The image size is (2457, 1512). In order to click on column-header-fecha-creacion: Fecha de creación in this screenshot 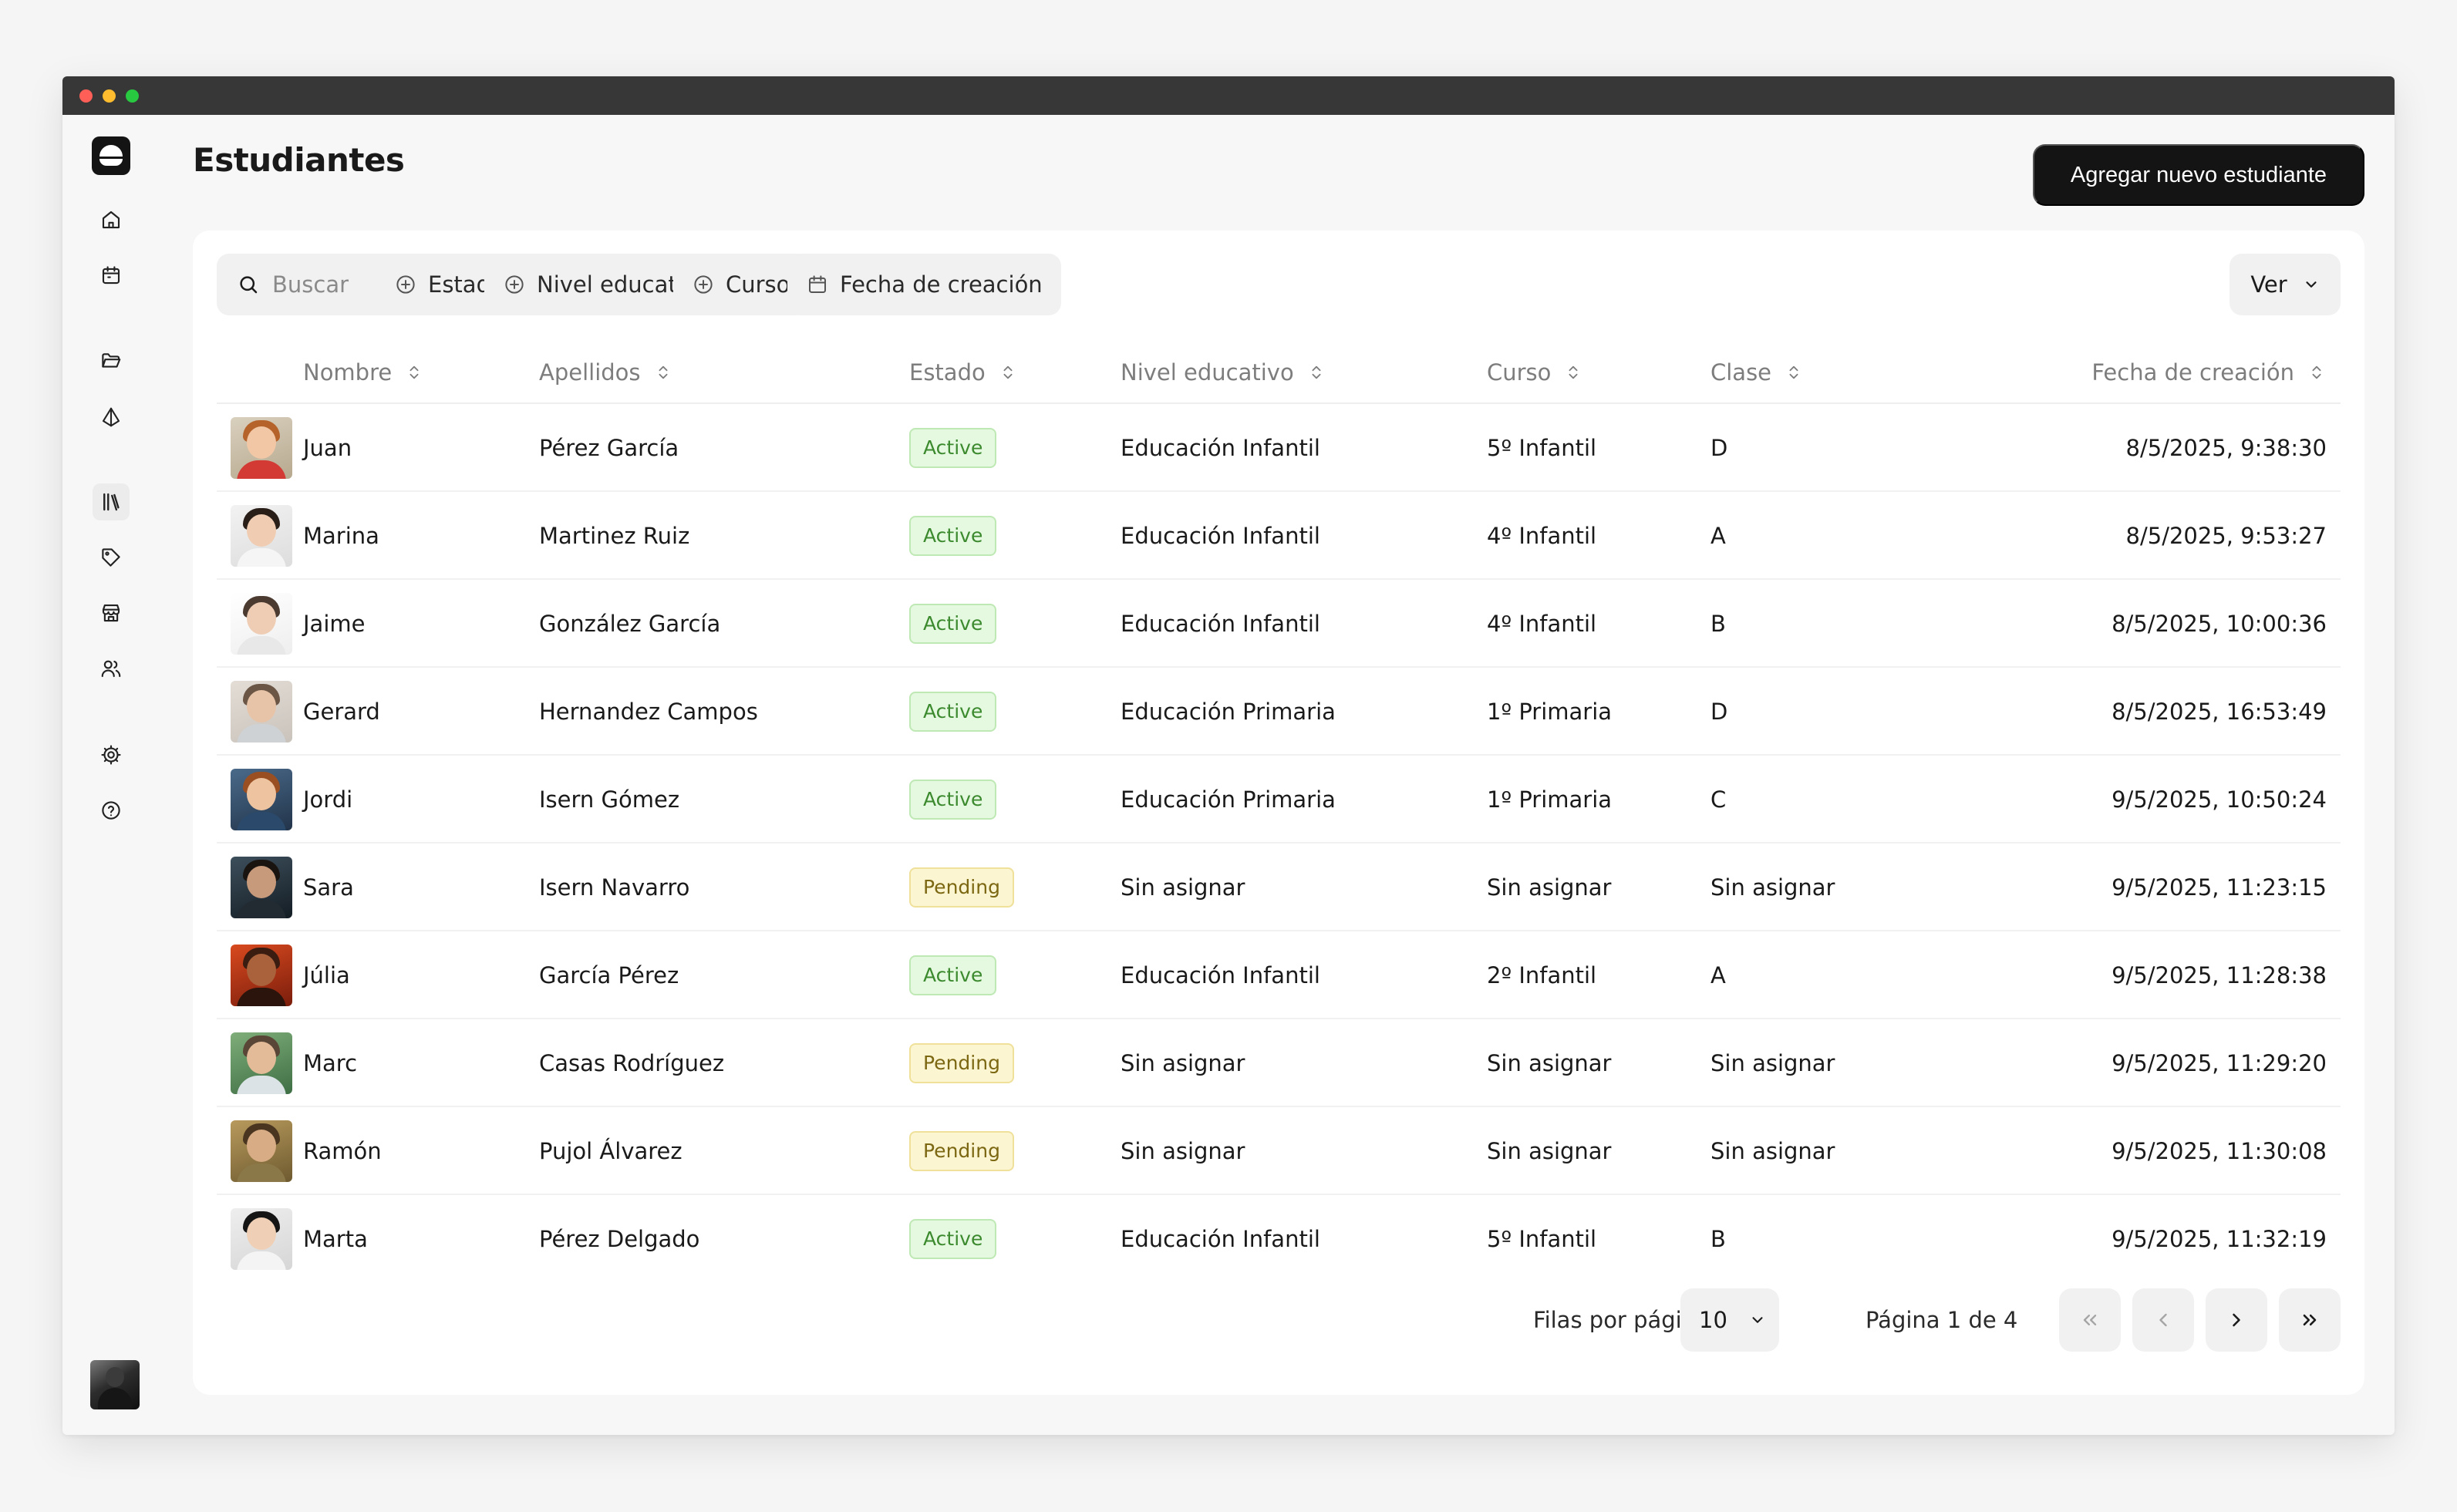, I will do `click(2208, 372)`.